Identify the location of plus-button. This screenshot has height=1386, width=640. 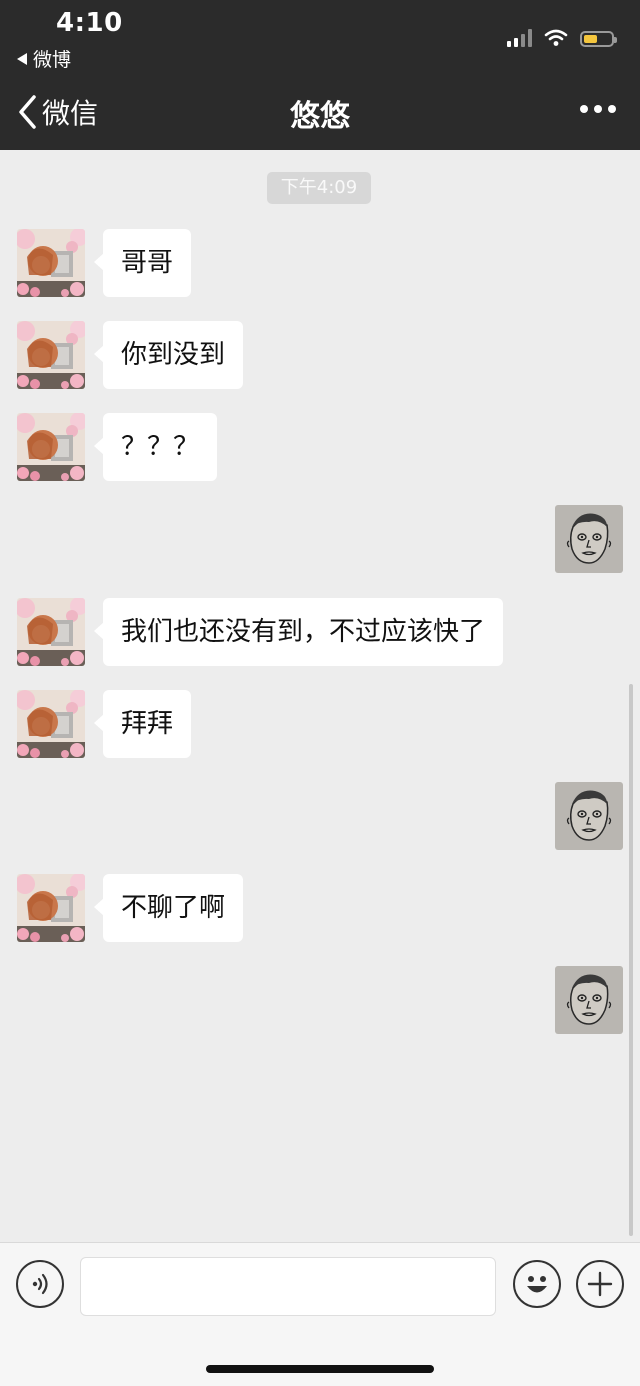
(600, 1284).